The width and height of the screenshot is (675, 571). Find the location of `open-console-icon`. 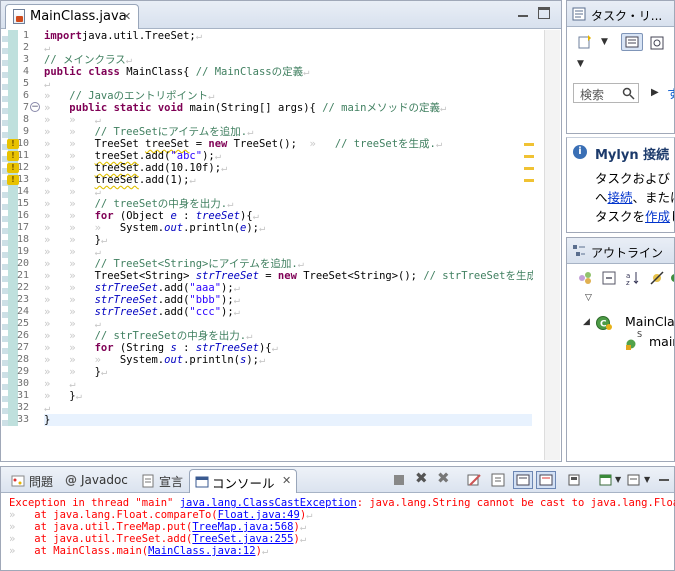

open-console-icon is located at coordinates (634, 480).